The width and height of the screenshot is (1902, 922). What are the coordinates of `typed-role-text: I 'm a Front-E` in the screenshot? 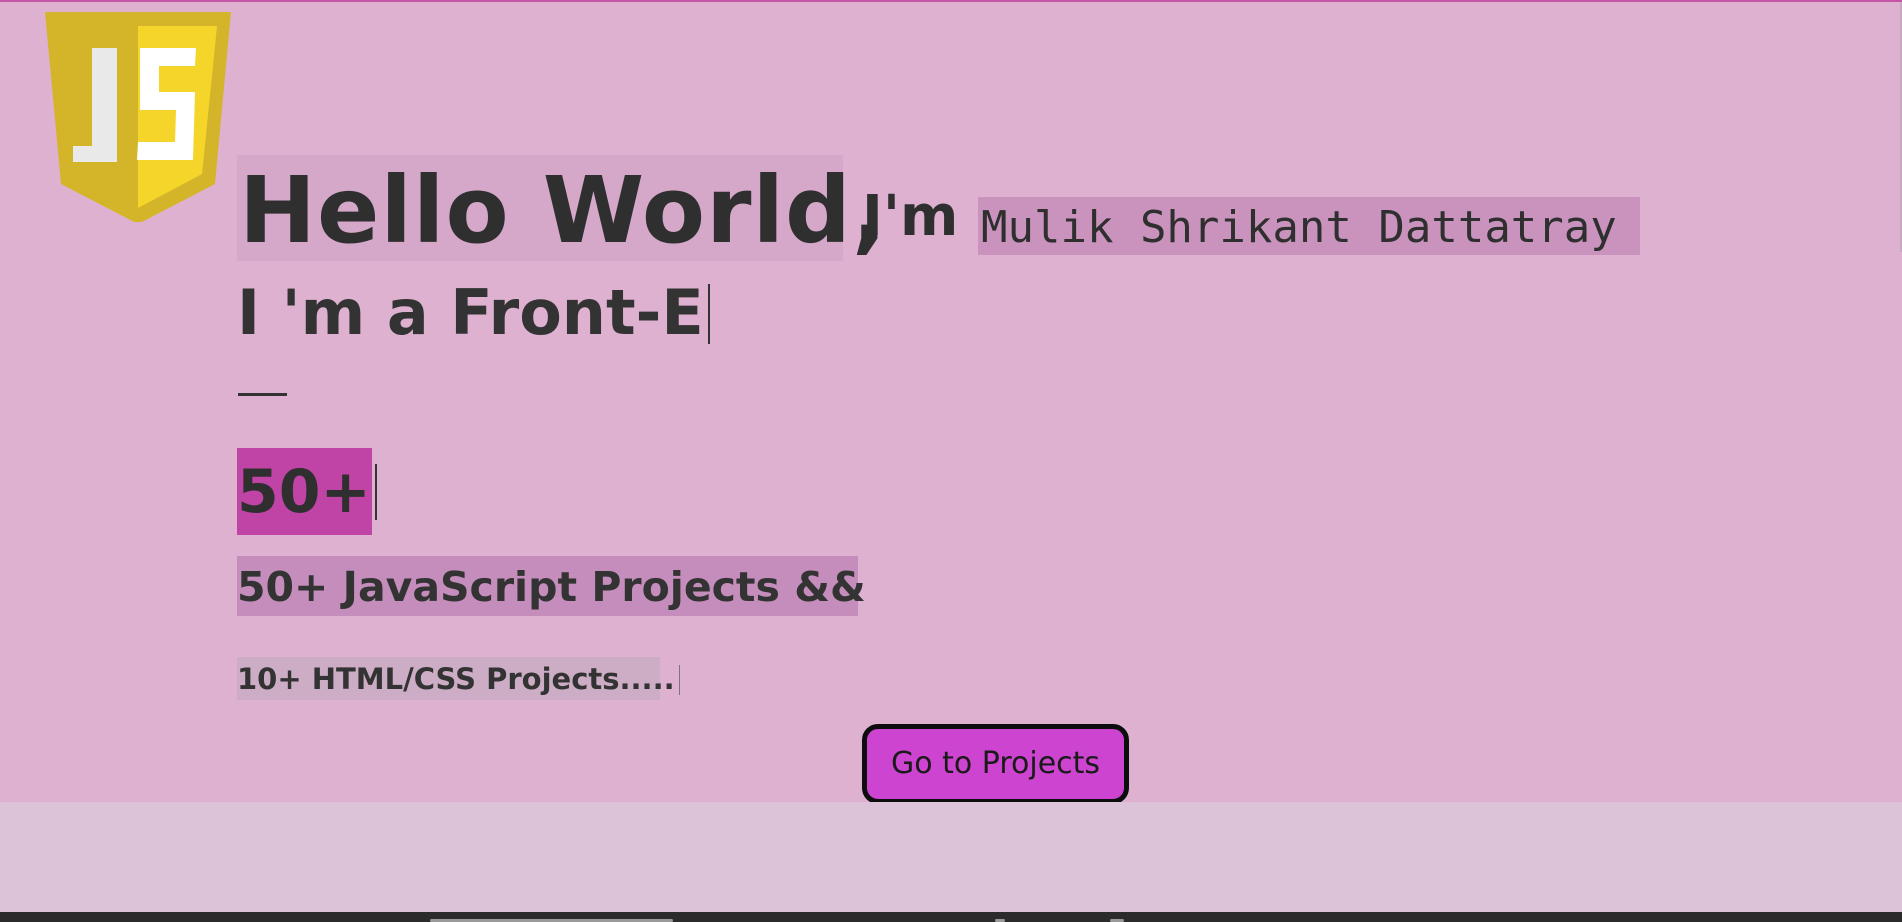 It's located at (470, 312).